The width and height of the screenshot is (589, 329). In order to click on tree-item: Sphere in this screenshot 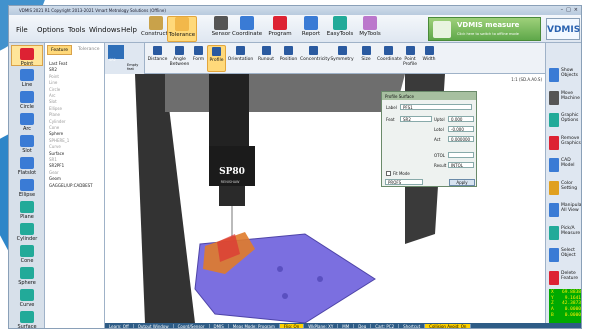, I will do `click(56, 133)`.